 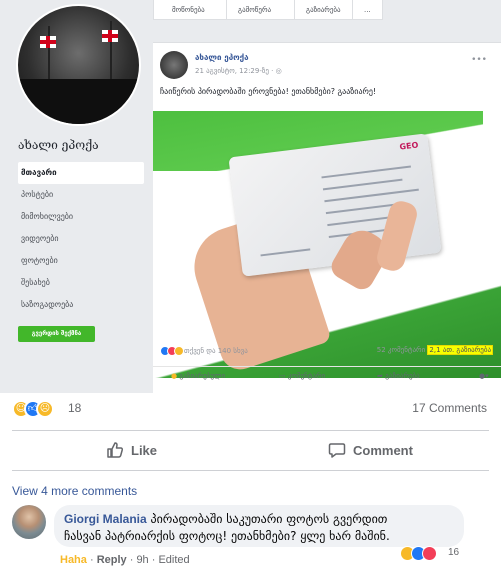 I want to click on page-avatar, so click(x=78, y=65).